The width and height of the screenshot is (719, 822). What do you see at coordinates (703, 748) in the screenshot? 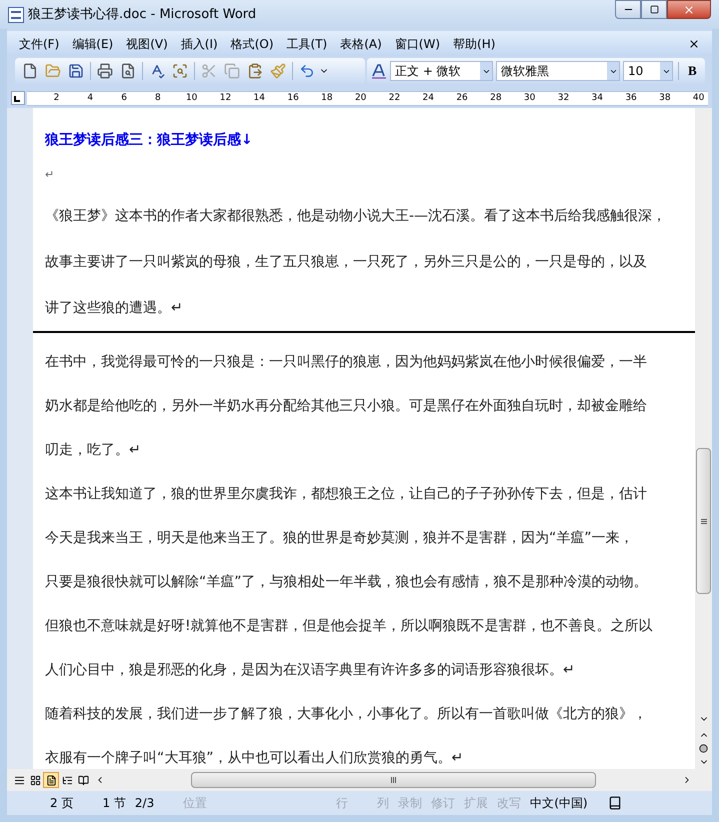
I see `browse-object-icon` at bounding box center [703, 748].